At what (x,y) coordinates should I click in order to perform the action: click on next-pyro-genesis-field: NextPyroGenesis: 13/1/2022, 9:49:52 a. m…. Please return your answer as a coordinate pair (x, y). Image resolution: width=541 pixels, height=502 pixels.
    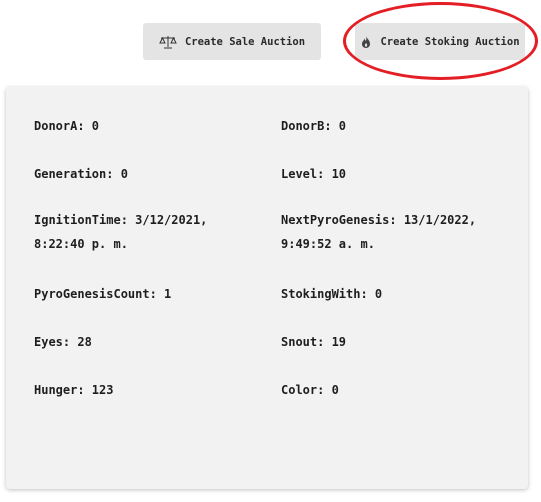
    Looking at the image, I should click on (382, 232).